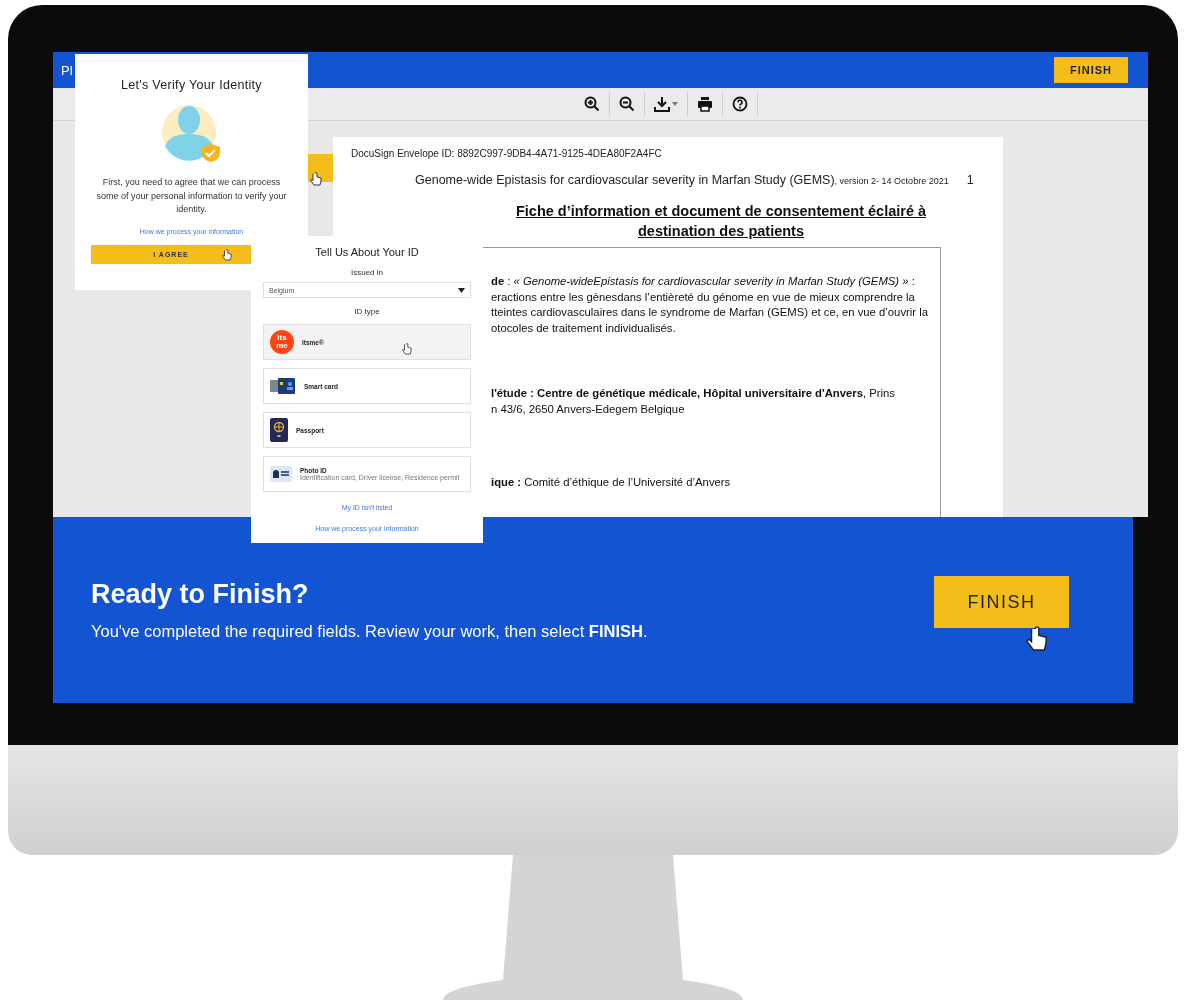 The height and width of the screenshot is (1006, 1186). What do you see at coordinates (666, 104) in the screenshot?
I see `download-icon` at bounding box center [666, 104].